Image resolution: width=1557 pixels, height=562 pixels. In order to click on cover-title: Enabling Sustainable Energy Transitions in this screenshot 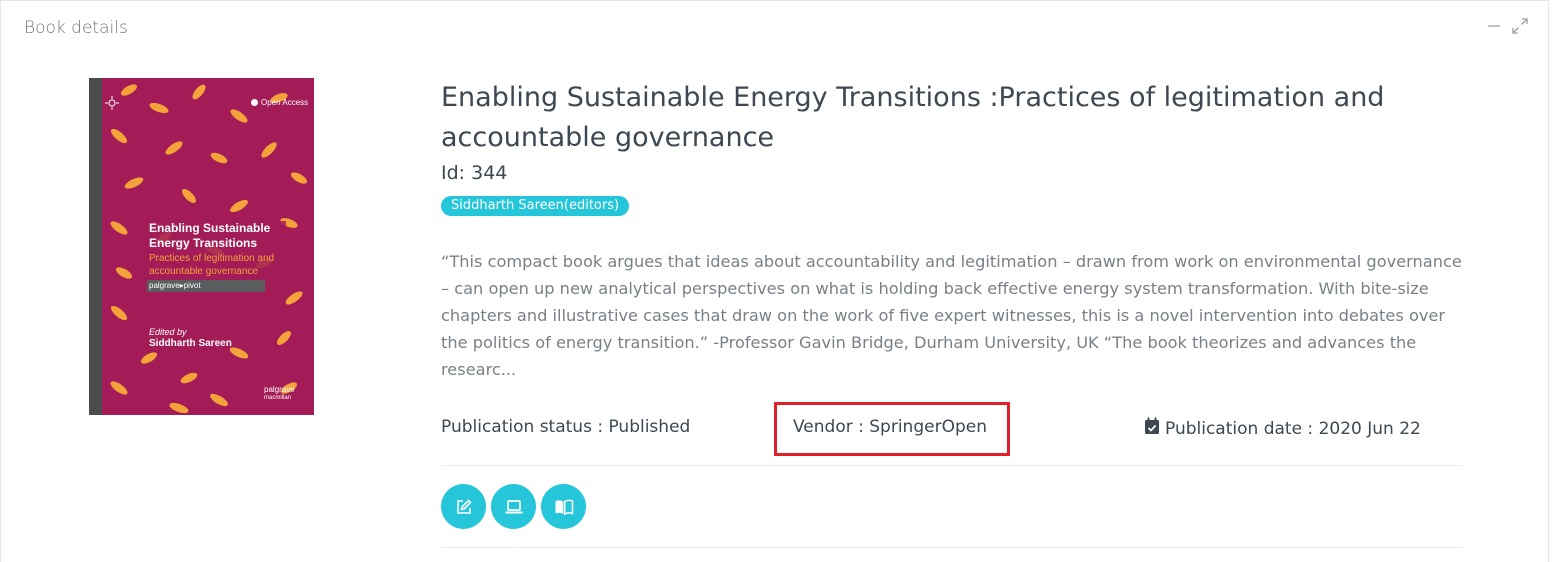, I will do `click(209, 236)`.